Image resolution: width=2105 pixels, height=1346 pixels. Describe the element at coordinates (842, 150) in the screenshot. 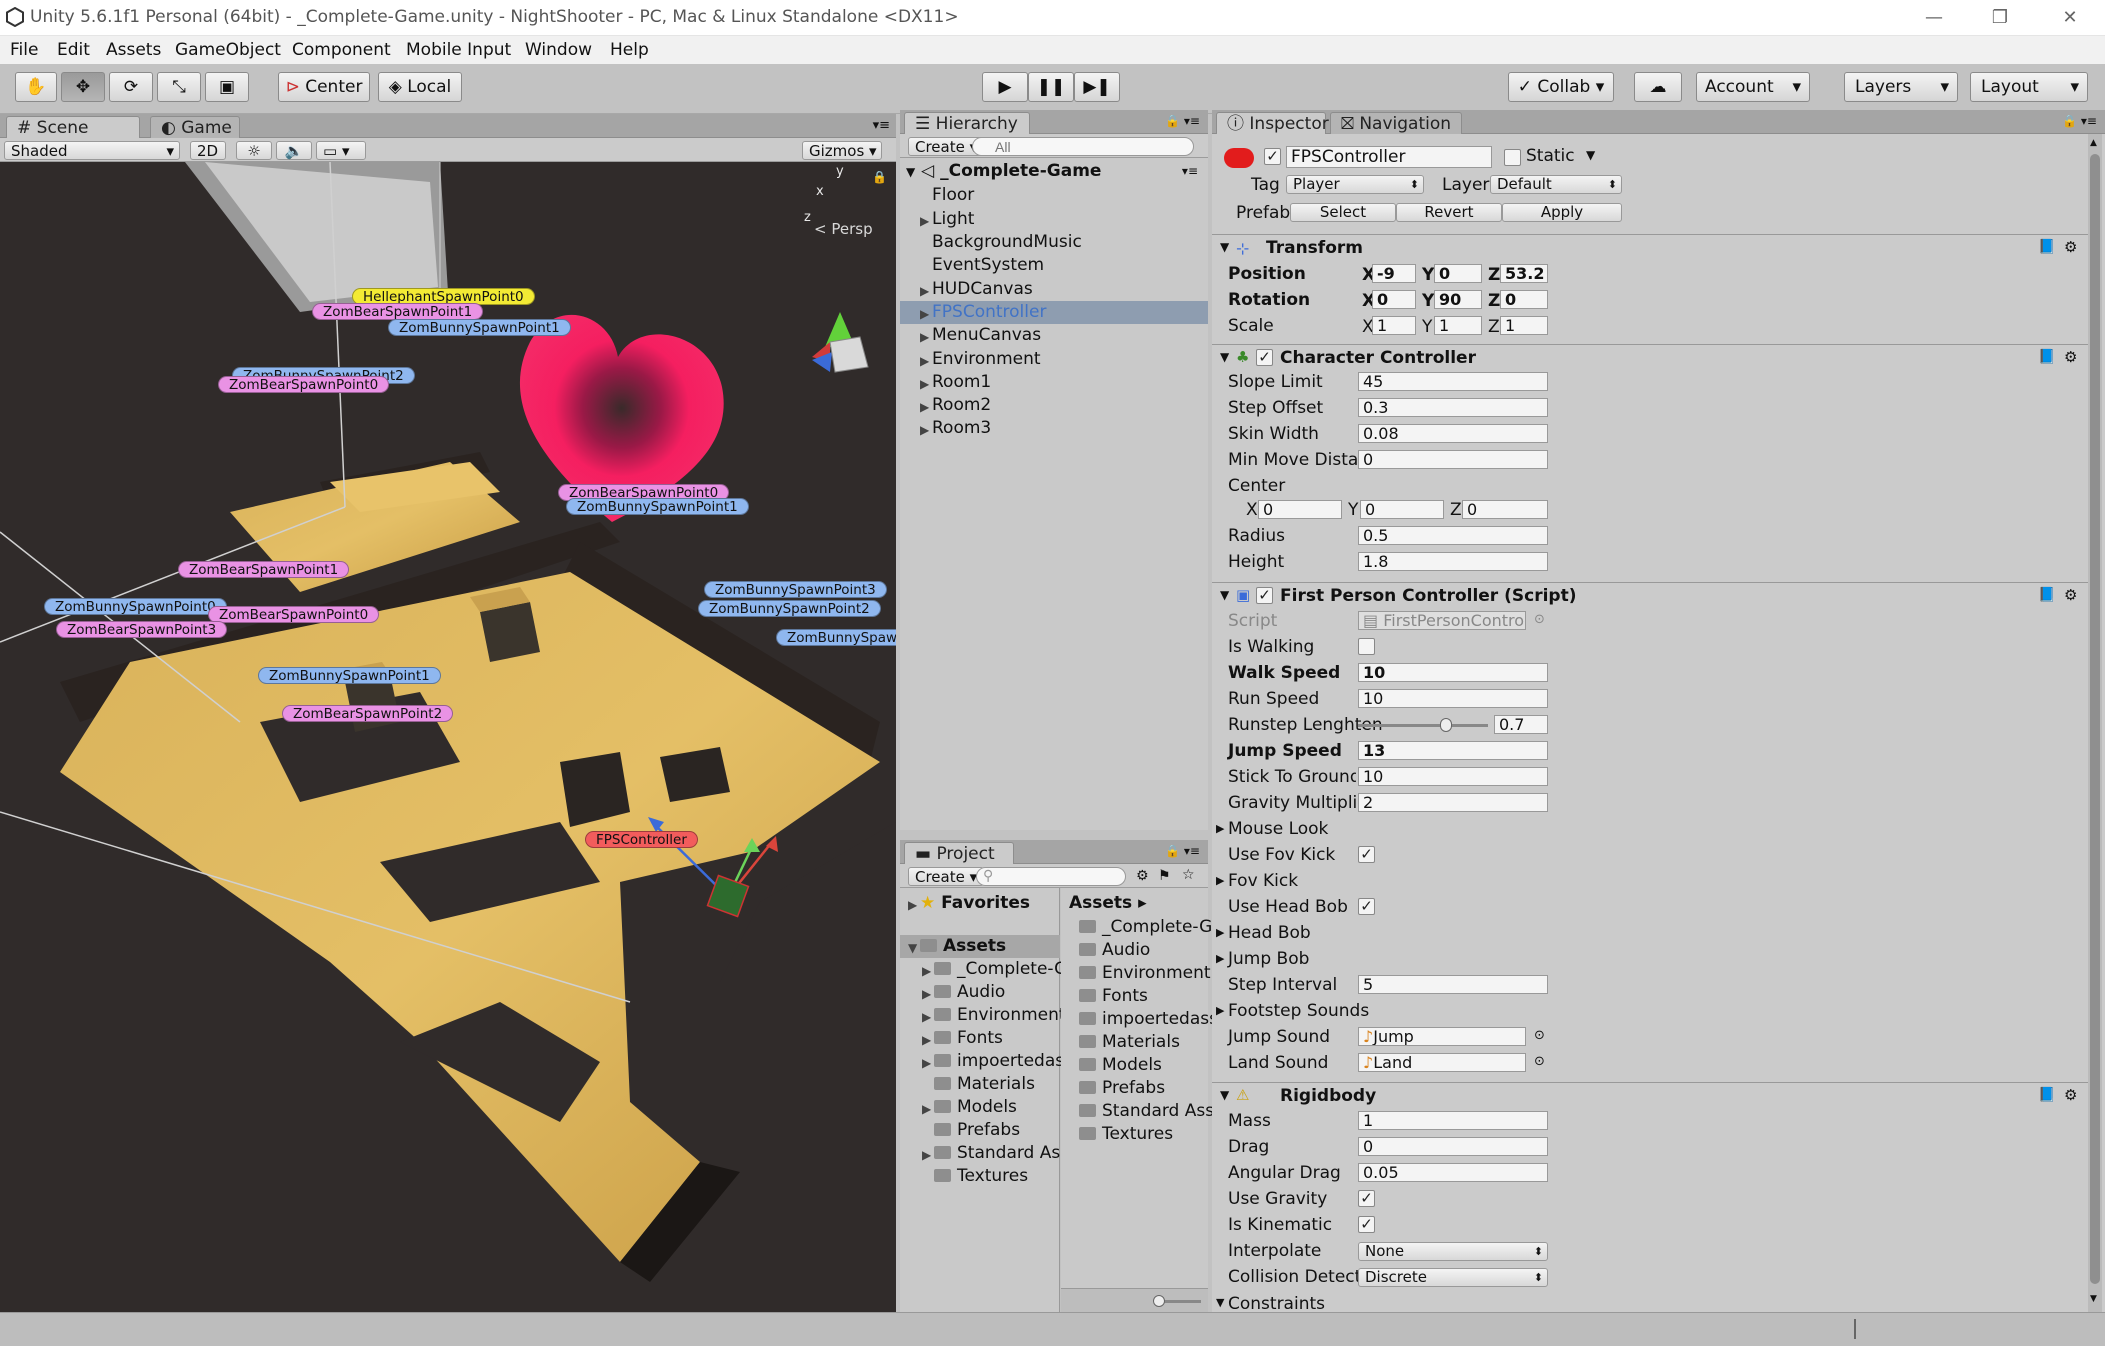

I see `gizmos-dropdown: Gizmos ▾` at that location.